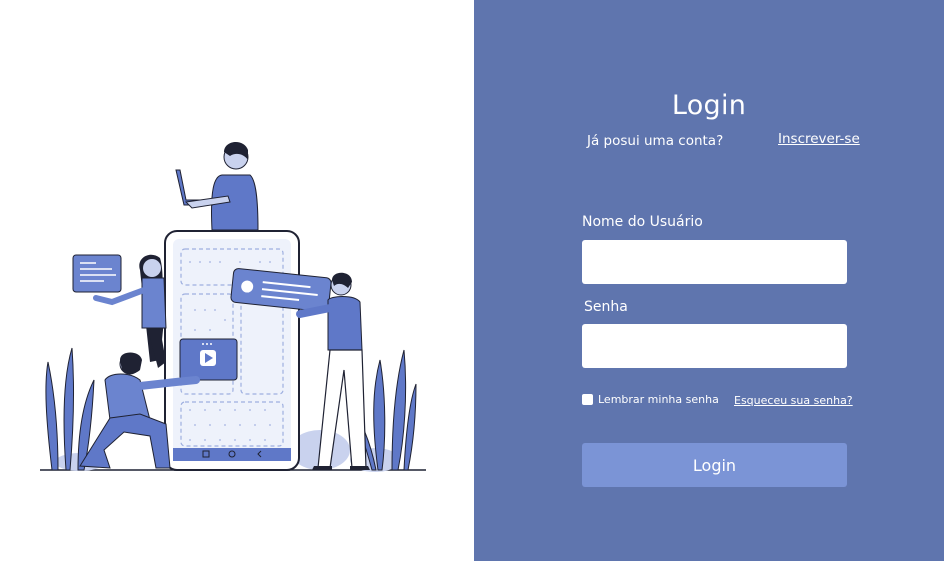 Image resolution: width=944 pixels, height=561 pixels. What do you see at coordinates (658, 399) in the screenshot?
I see `remember-label: Lembrar minha senha` at bounding box center [658, 399].